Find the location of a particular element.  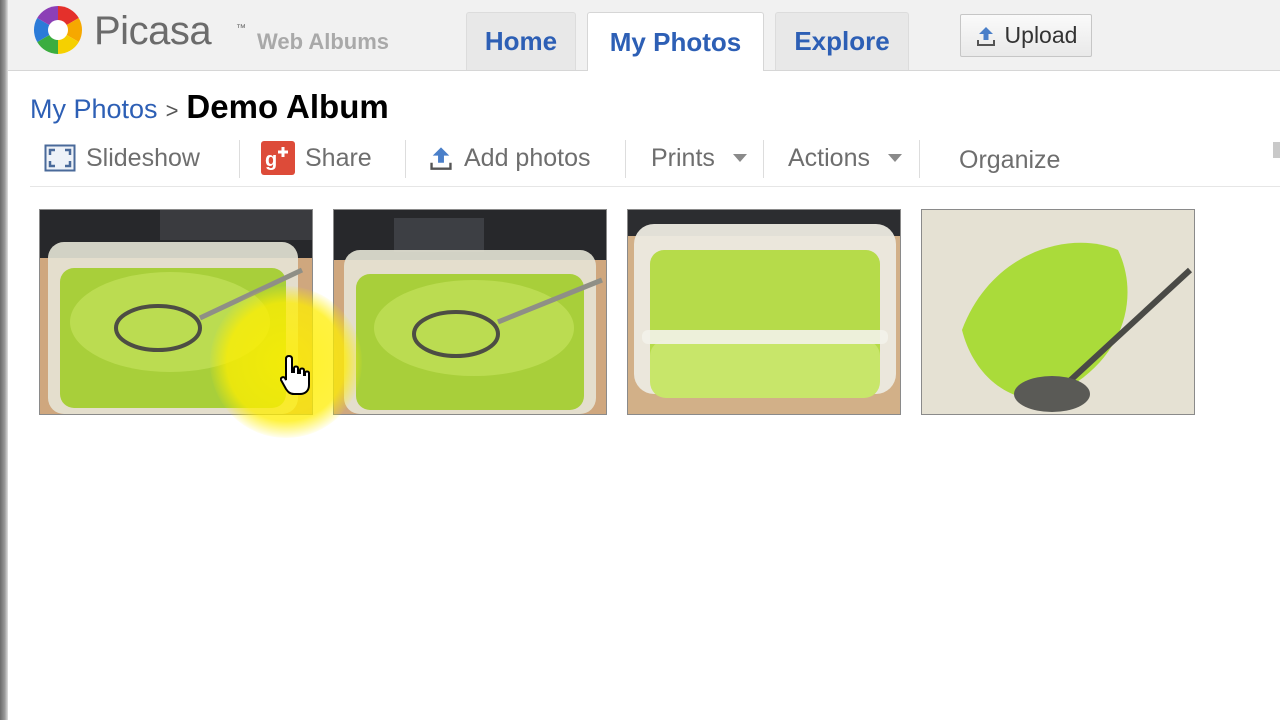

tab-home: Home is located at coordinates (521, 41).